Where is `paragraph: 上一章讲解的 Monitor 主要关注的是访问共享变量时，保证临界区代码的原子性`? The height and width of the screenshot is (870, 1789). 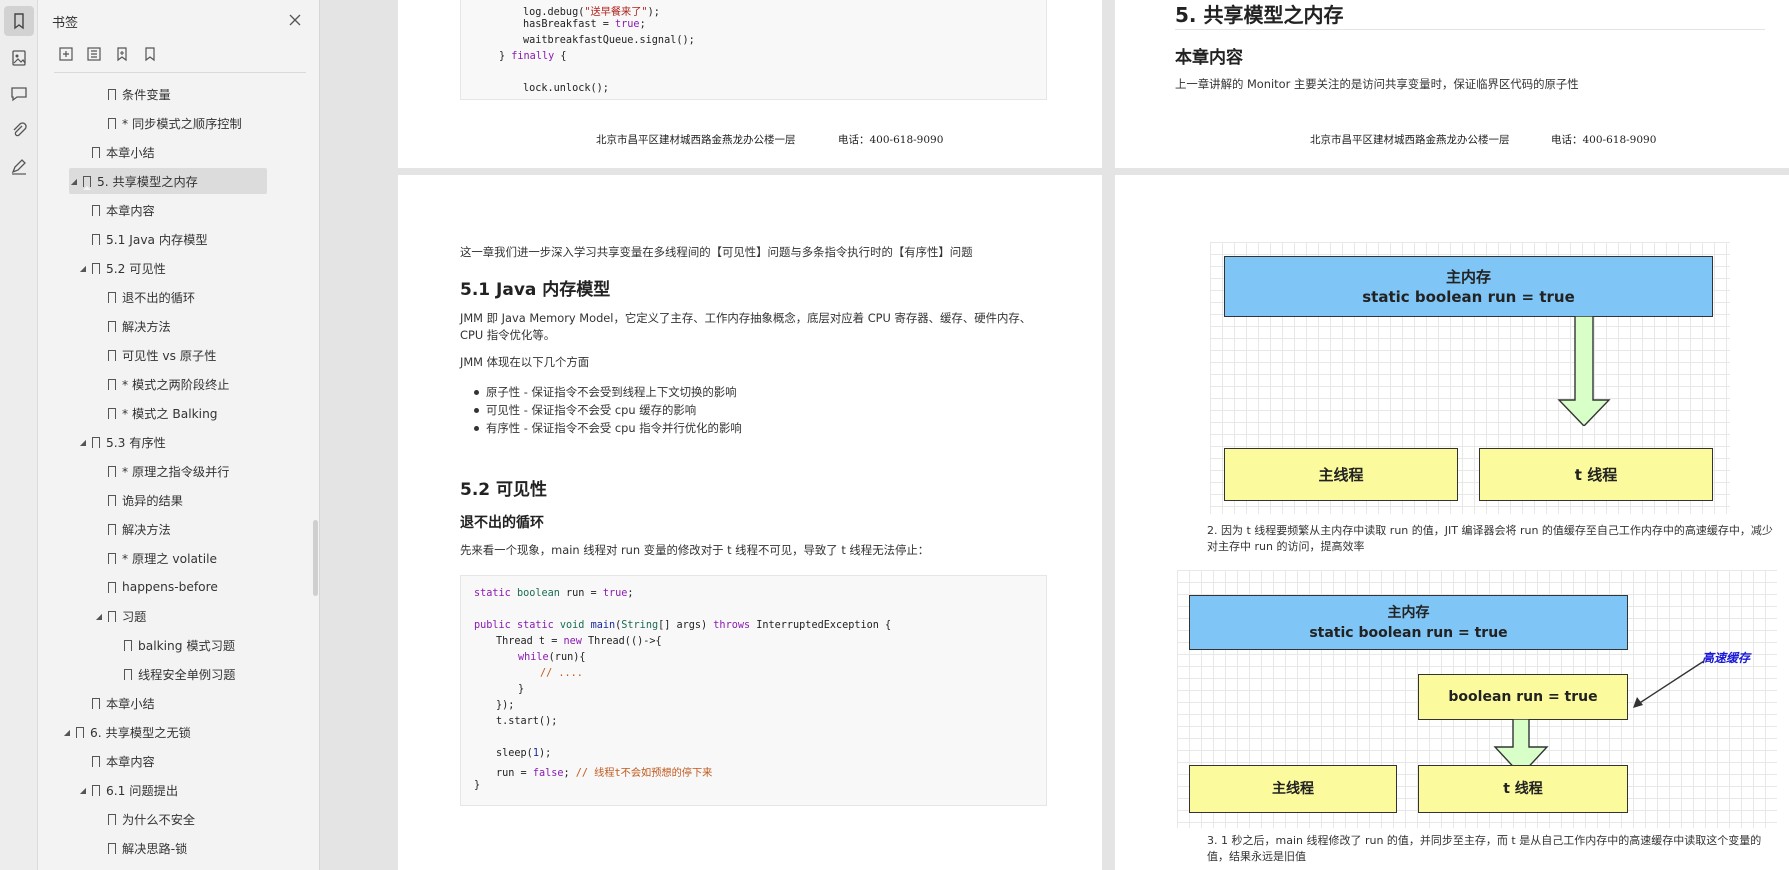 paragraph: 上一章讲解的 Monitor 主要关注的是访问共享变量时，保证临界区代码的原子性 is located at coordinates (1377, 84).